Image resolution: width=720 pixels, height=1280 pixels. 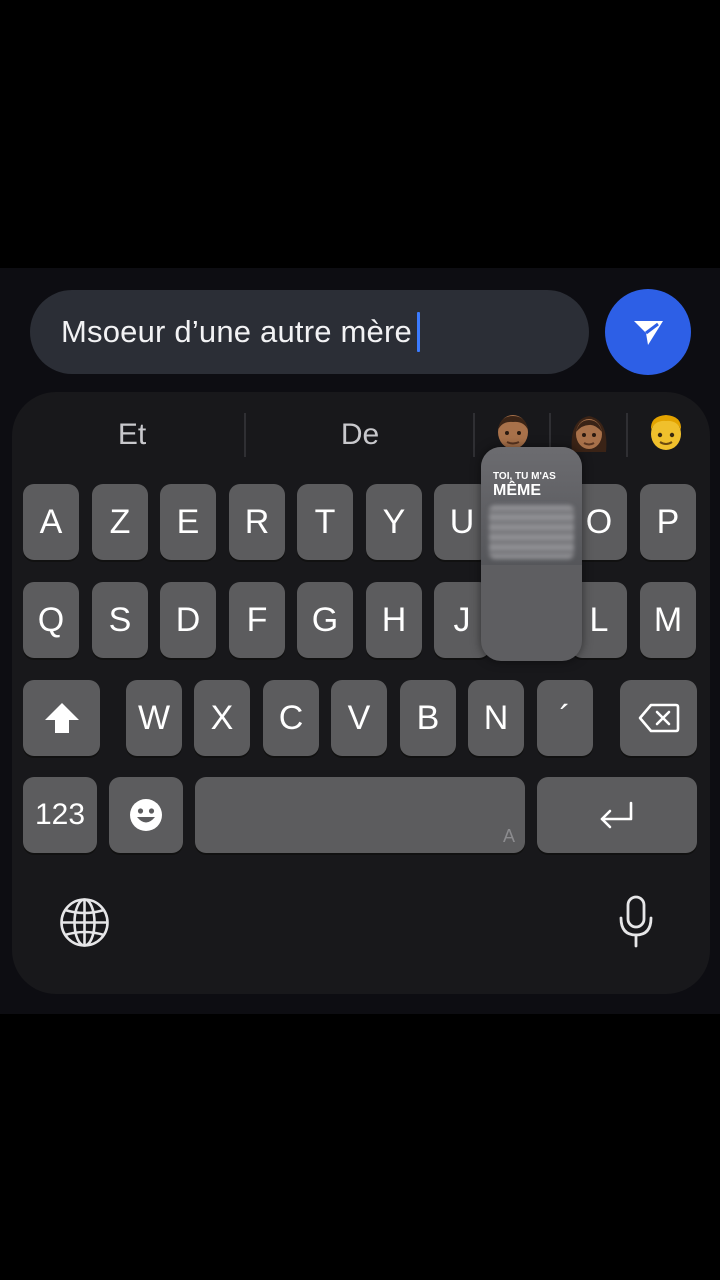 I want to click on key-d: D, so click(x=188, y=620).